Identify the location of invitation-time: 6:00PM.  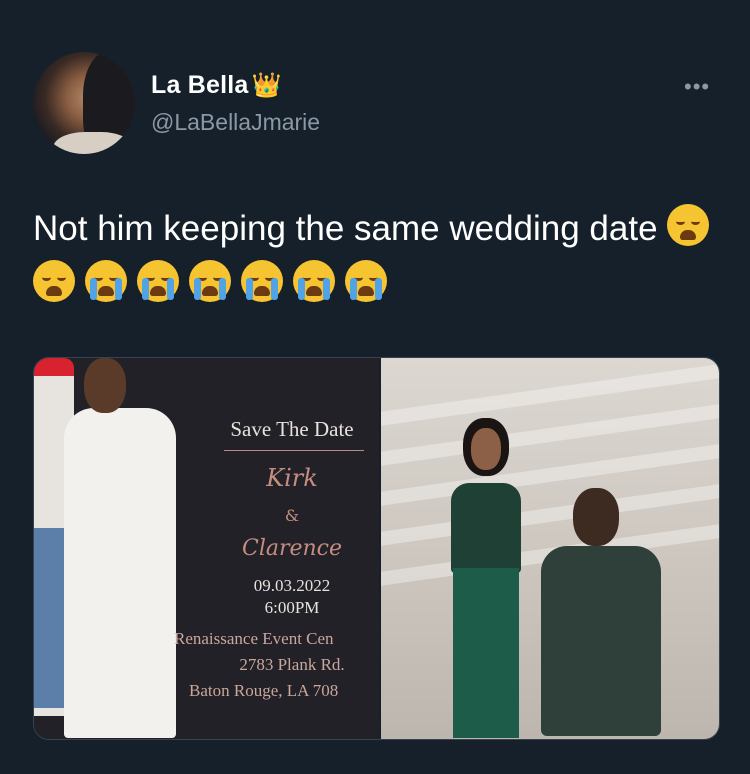
(292, 607).